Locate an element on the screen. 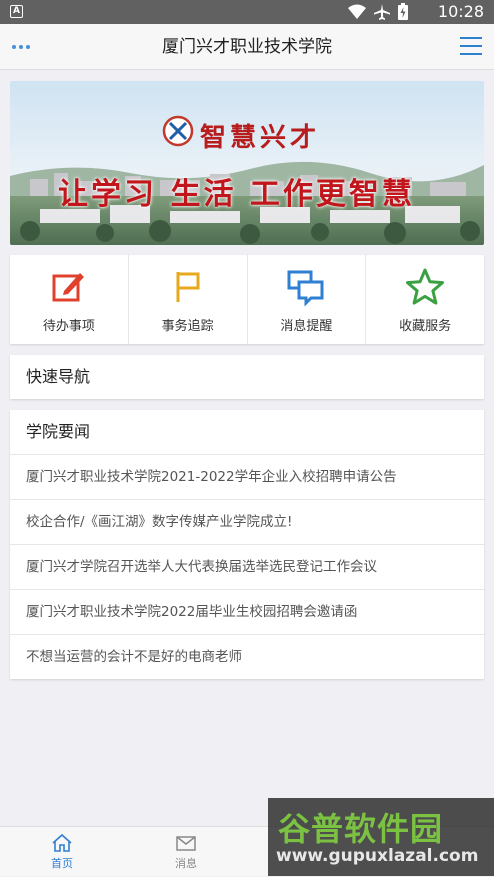 The height and width of the screenshot is (877, 494). site-watermark: 谷普软件园 www.gupuxlazal.com is located at coordinates (381, 837).